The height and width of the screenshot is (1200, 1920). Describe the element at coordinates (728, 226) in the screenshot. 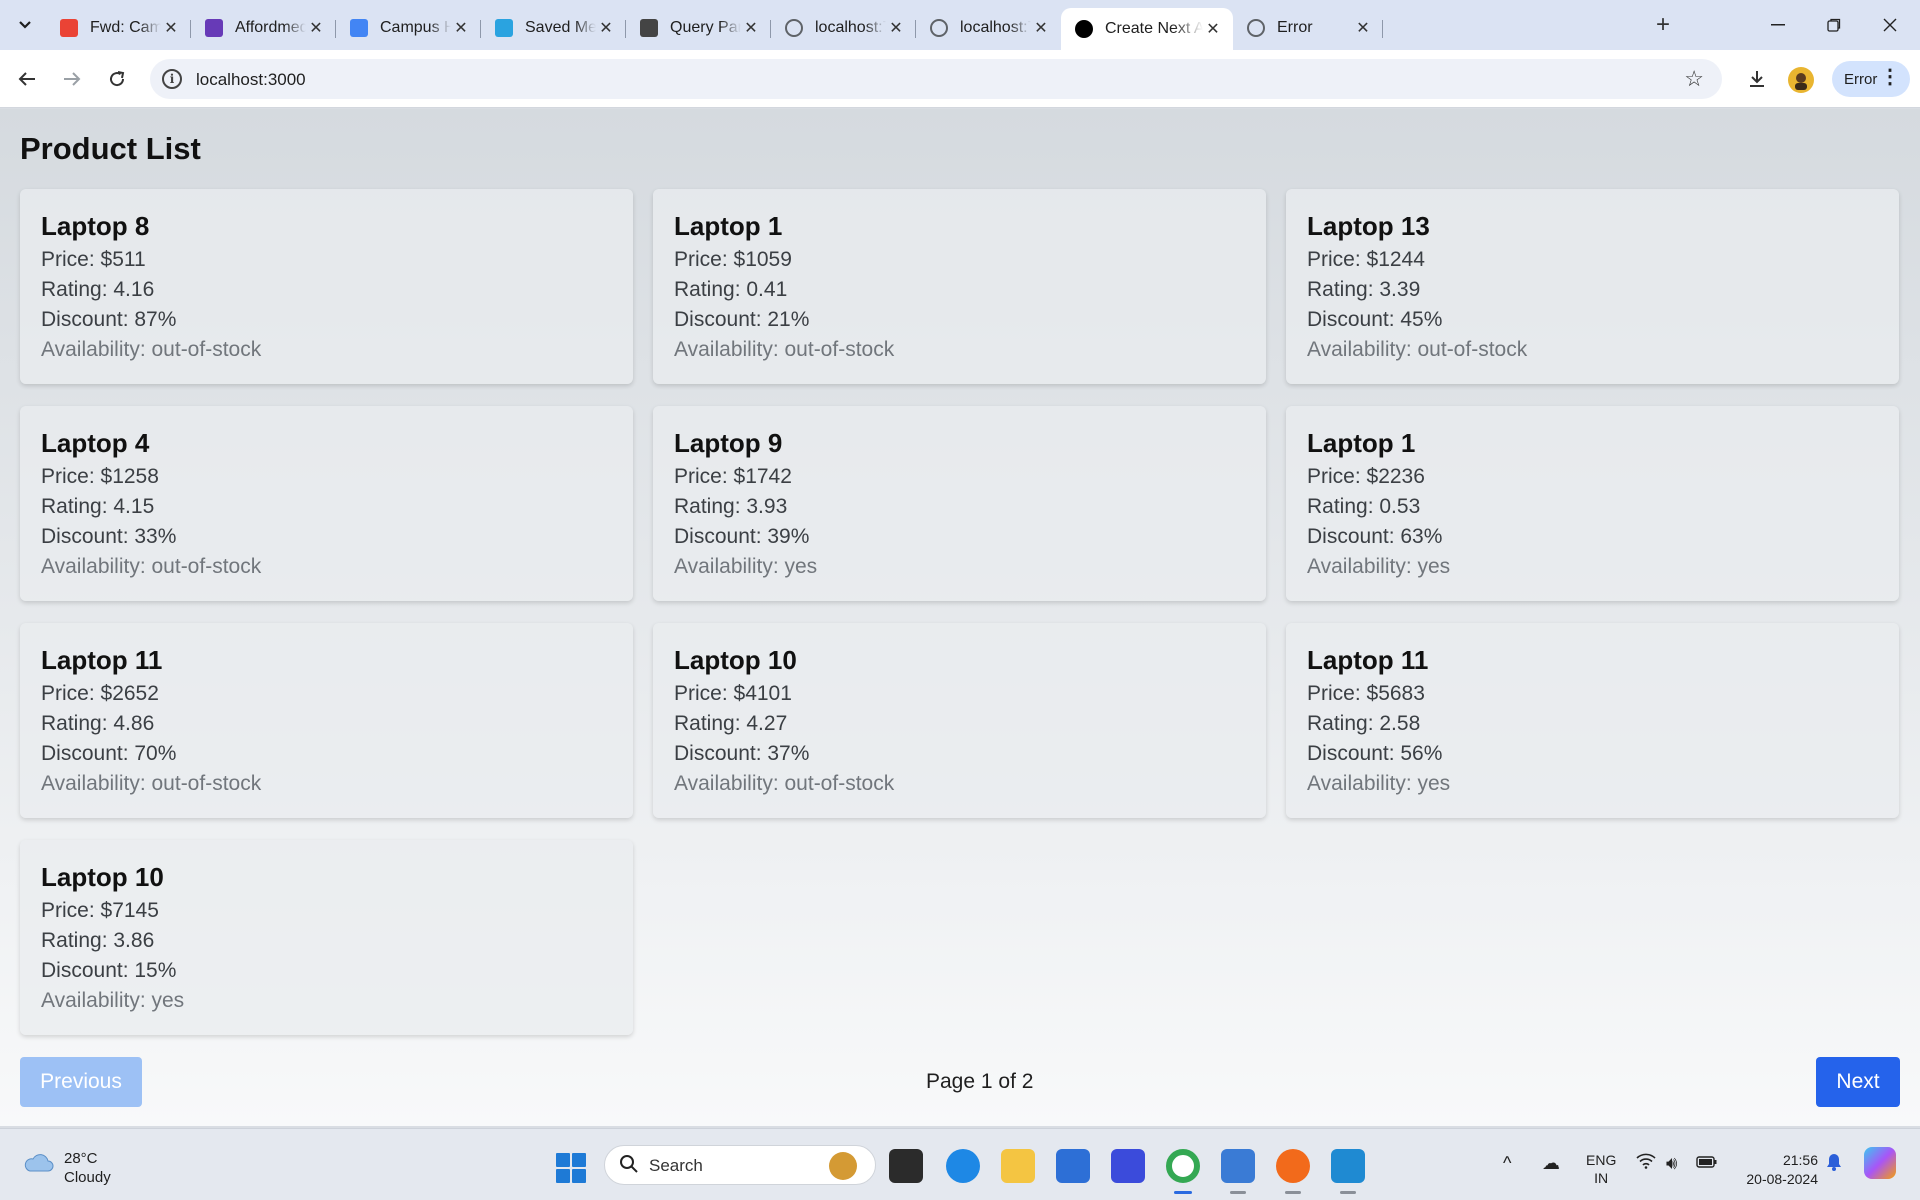

I see `product-name: Laptop 1` at that location.